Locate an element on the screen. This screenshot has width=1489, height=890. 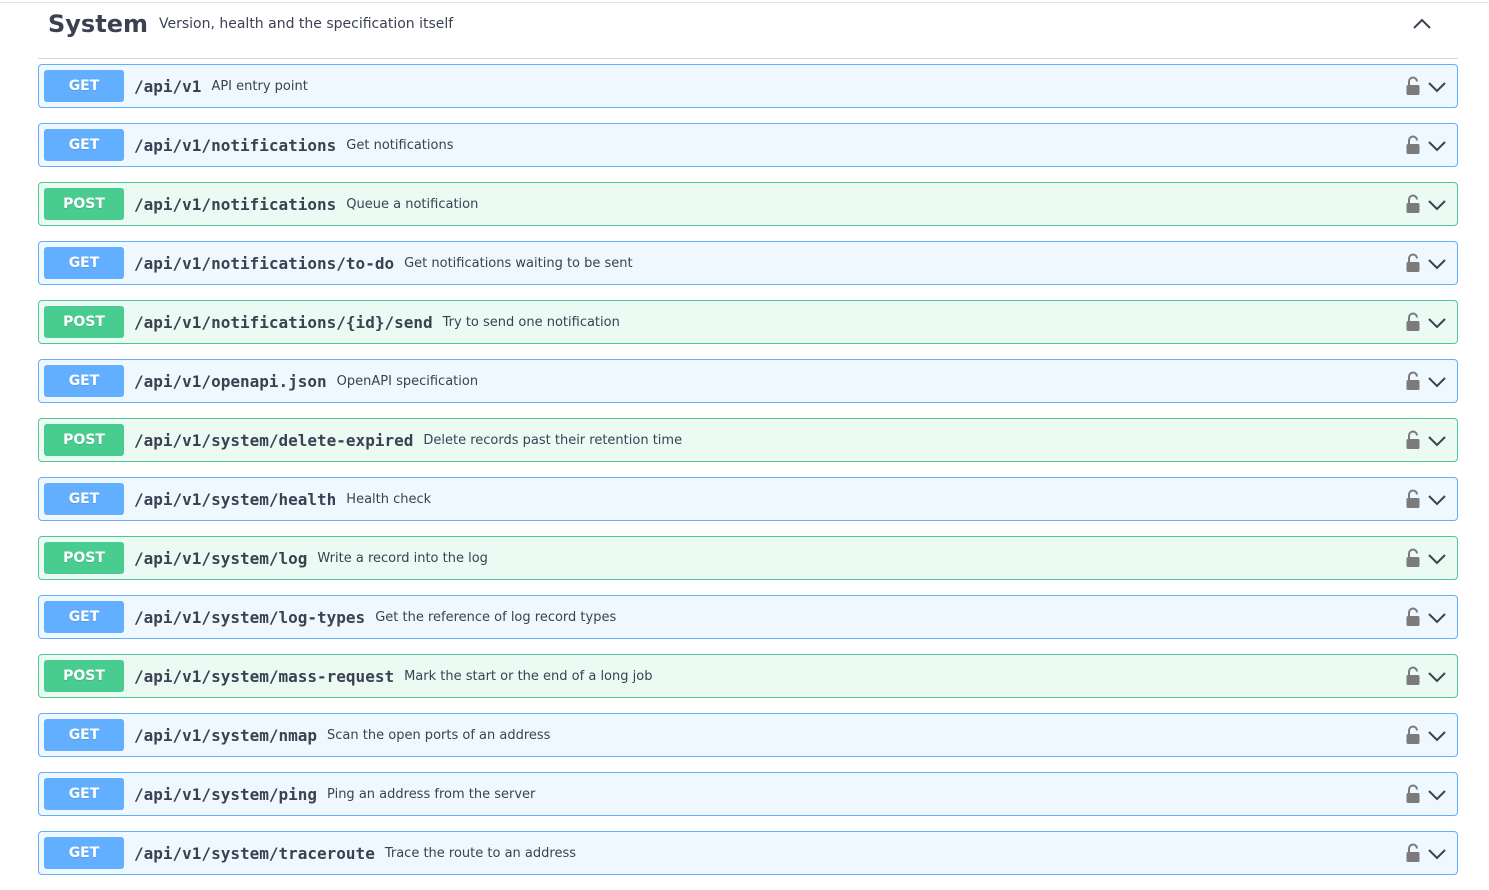
operation-summary: Health check is located at coordinates (389, 499).